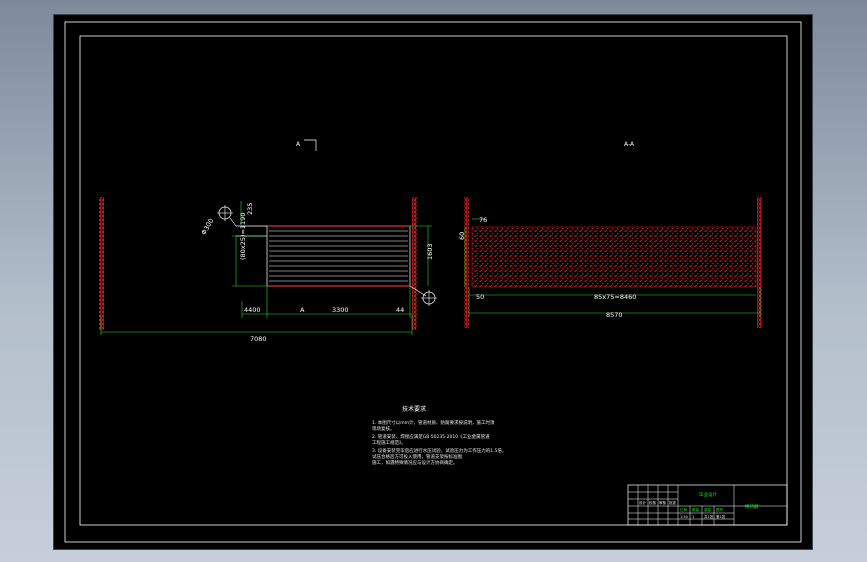 Image resolution: width=867 pixels, height=562 pixels. I want to click on title-cell: 审核, so click(663, 502).